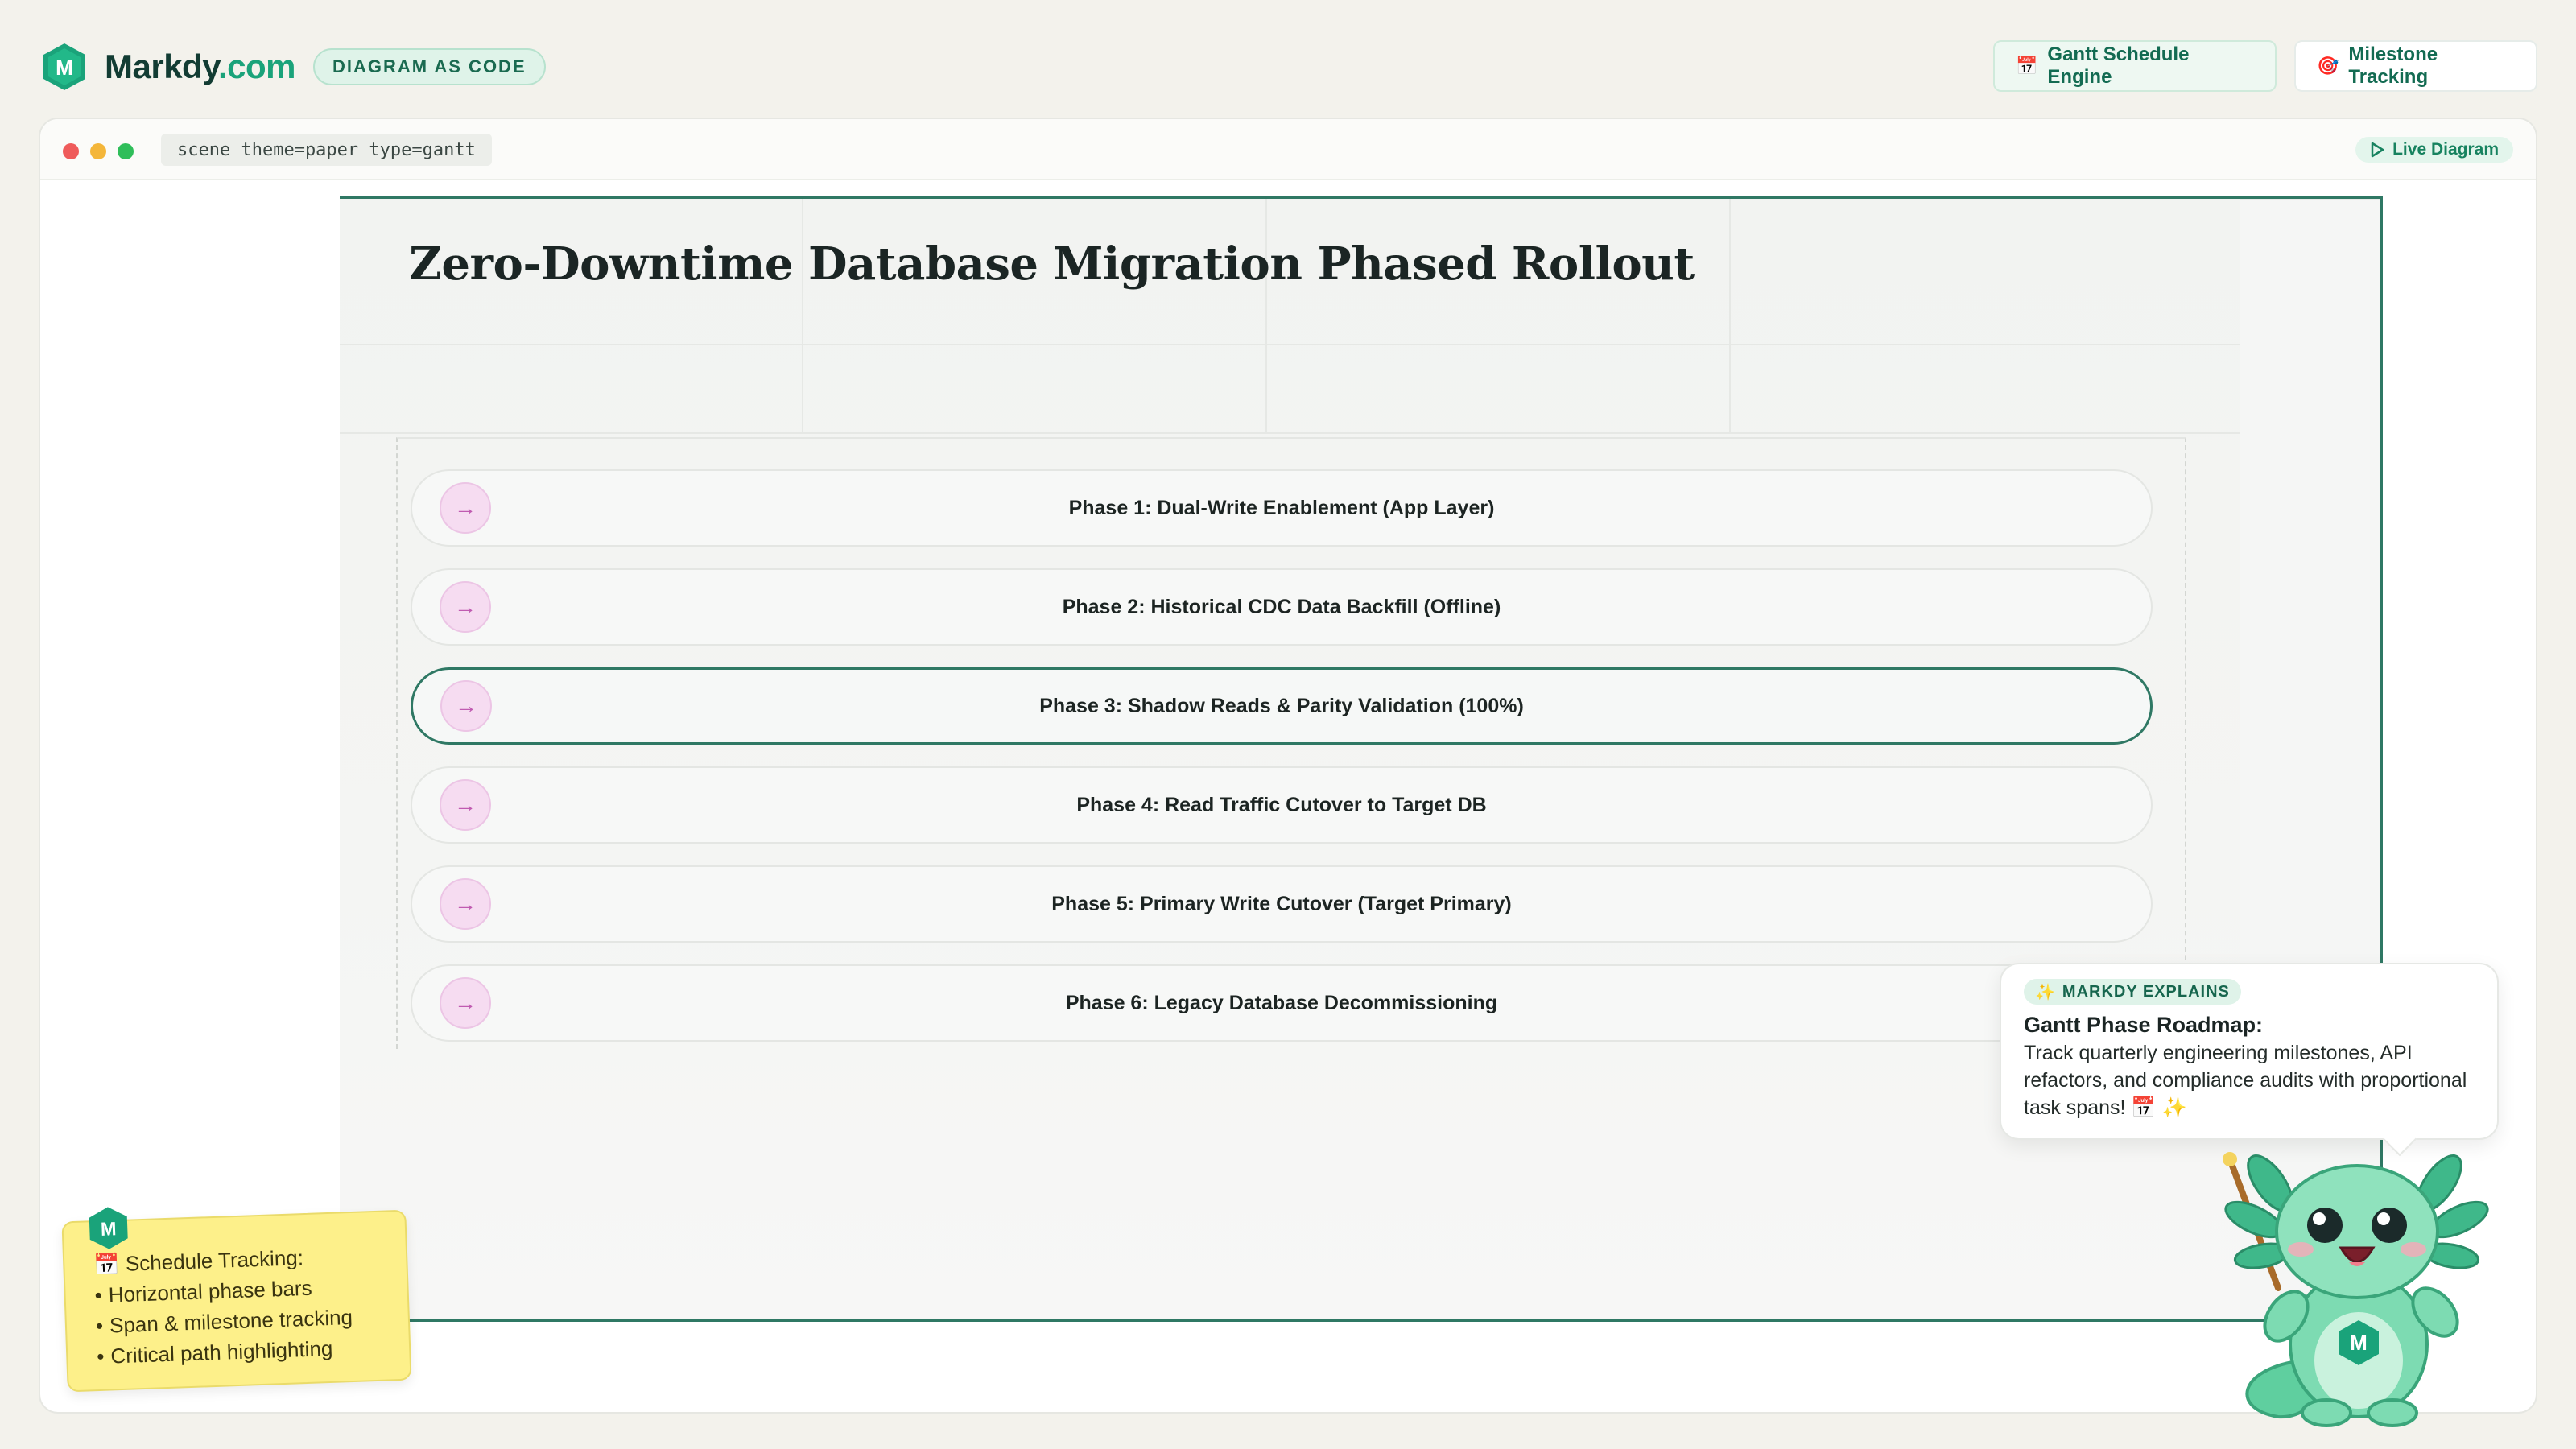 This screenshot has height=1449, width=2576. I want to click on phase-label: Phase 6: Legacy Database Decommissioning, so click(1281, 1002).